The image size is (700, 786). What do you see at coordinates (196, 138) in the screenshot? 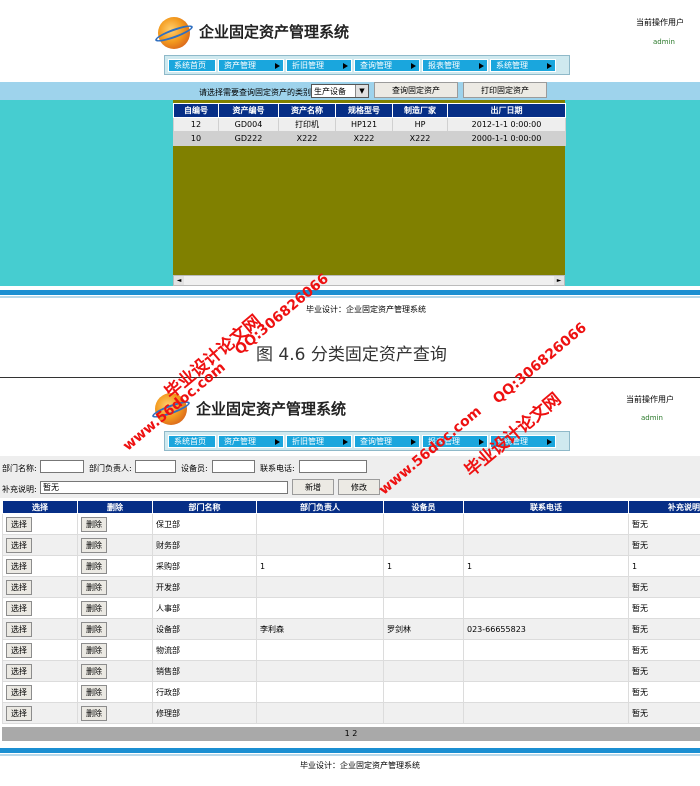
I see `cell: 10` at bounding box center [196, 138].